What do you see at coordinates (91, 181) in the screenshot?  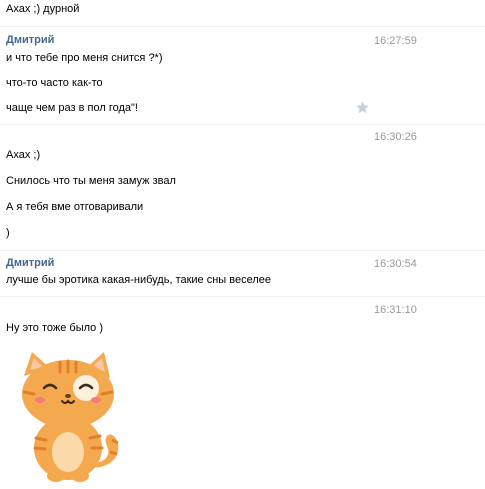 I see `message-text: Снилось что ты меня замуж звал` at bounding box center [91, 181].